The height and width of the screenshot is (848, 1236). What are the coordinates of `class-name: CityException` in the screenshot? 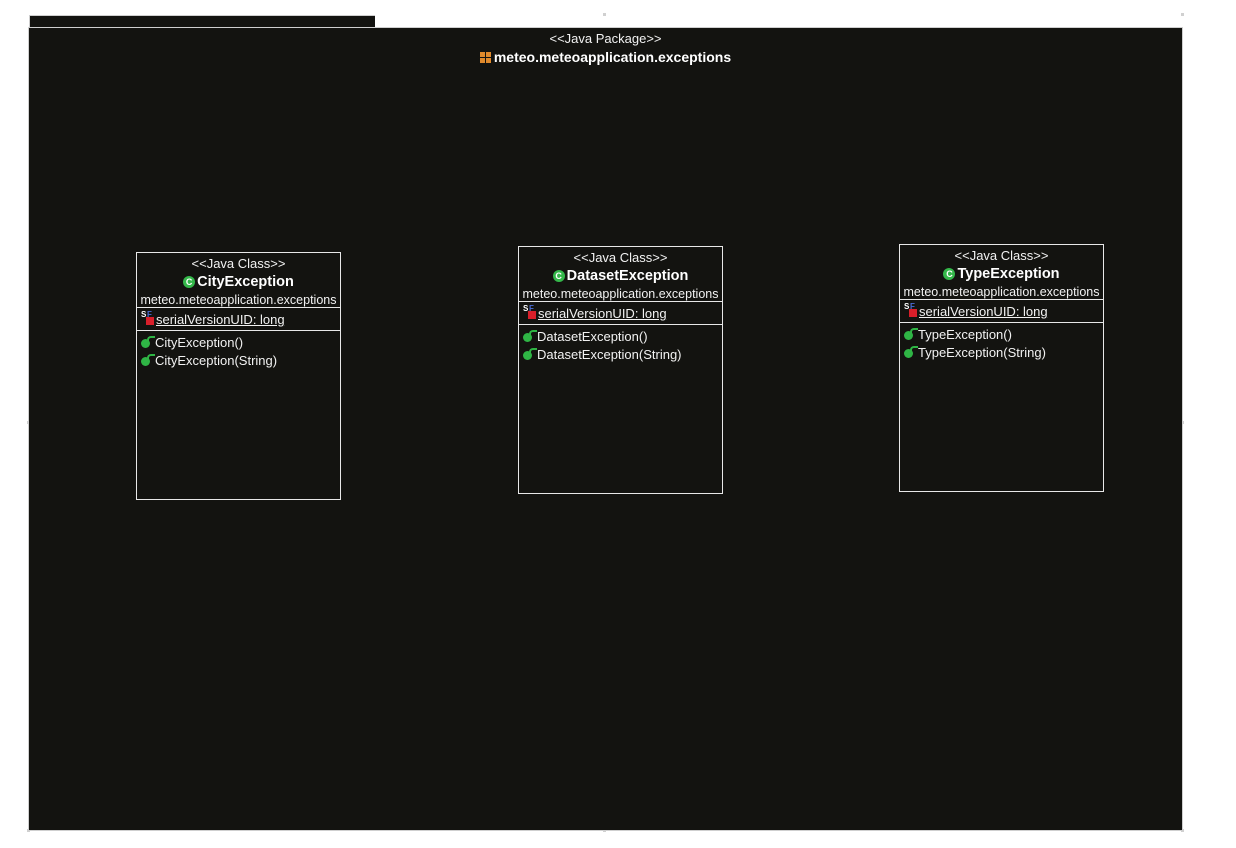 It's located at (245, 282).